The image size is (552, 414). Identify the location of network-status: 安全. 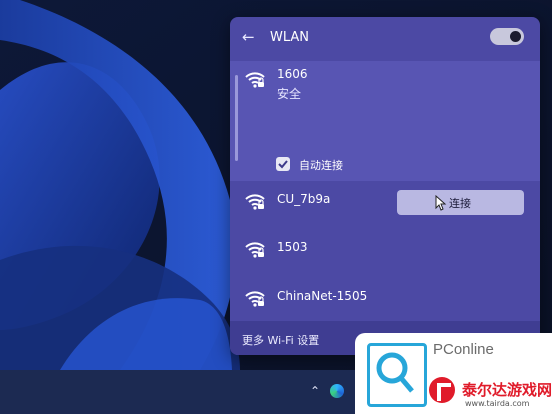
(289, 94).